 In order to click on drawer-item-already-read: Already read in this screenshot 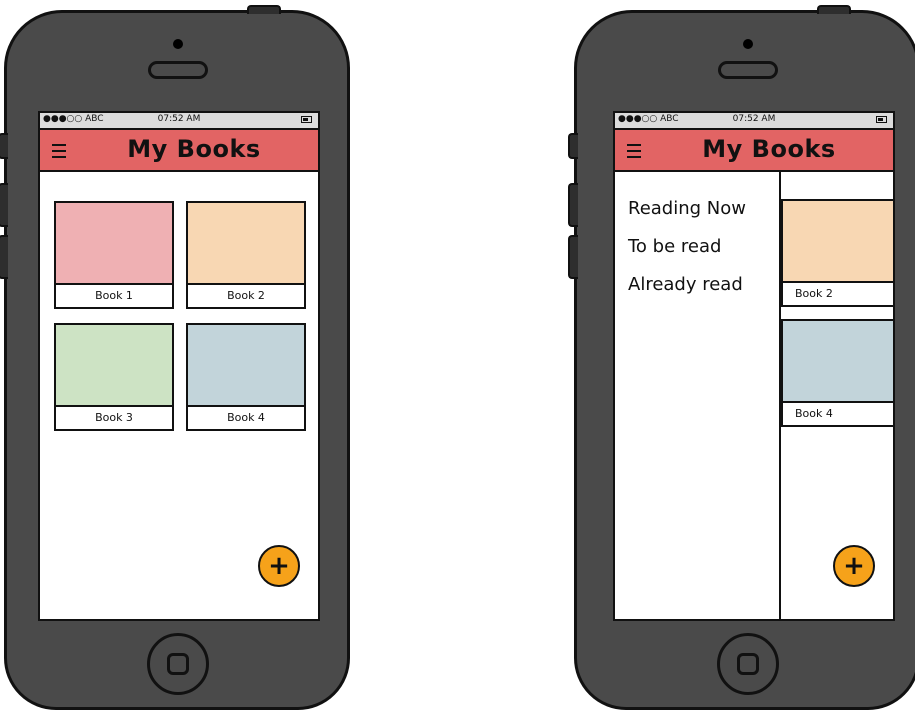, I will do `click(685, 284)`.